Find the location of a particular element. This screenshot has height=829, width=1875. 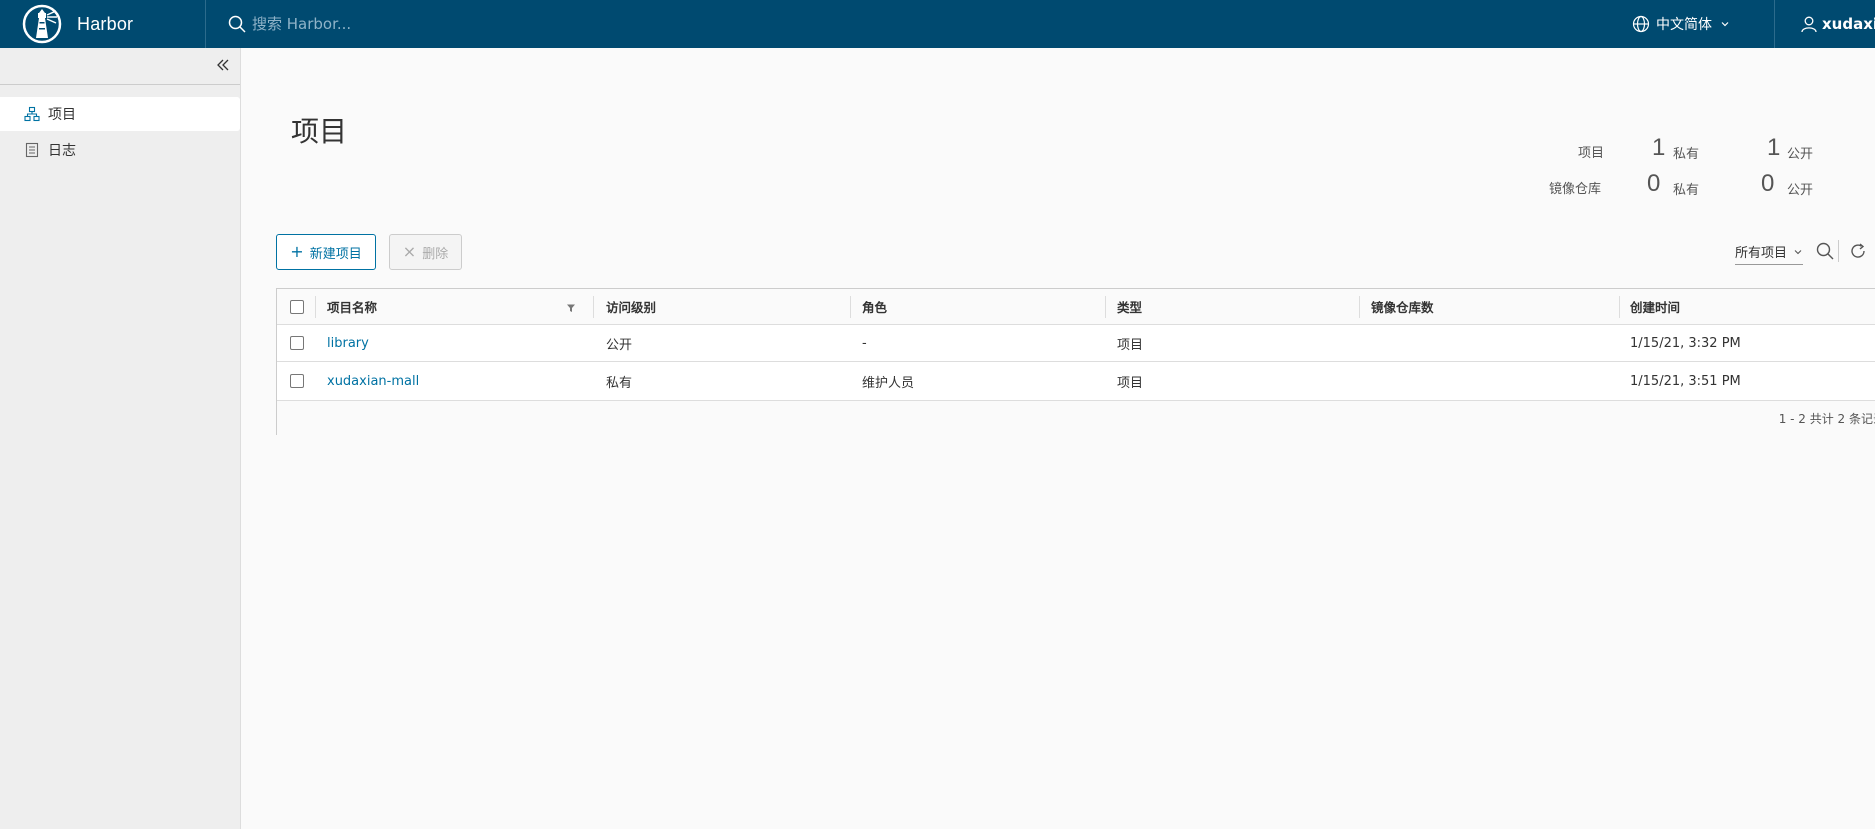

project-name-link: xudaxian-mall is located at coordinates (373, 381).